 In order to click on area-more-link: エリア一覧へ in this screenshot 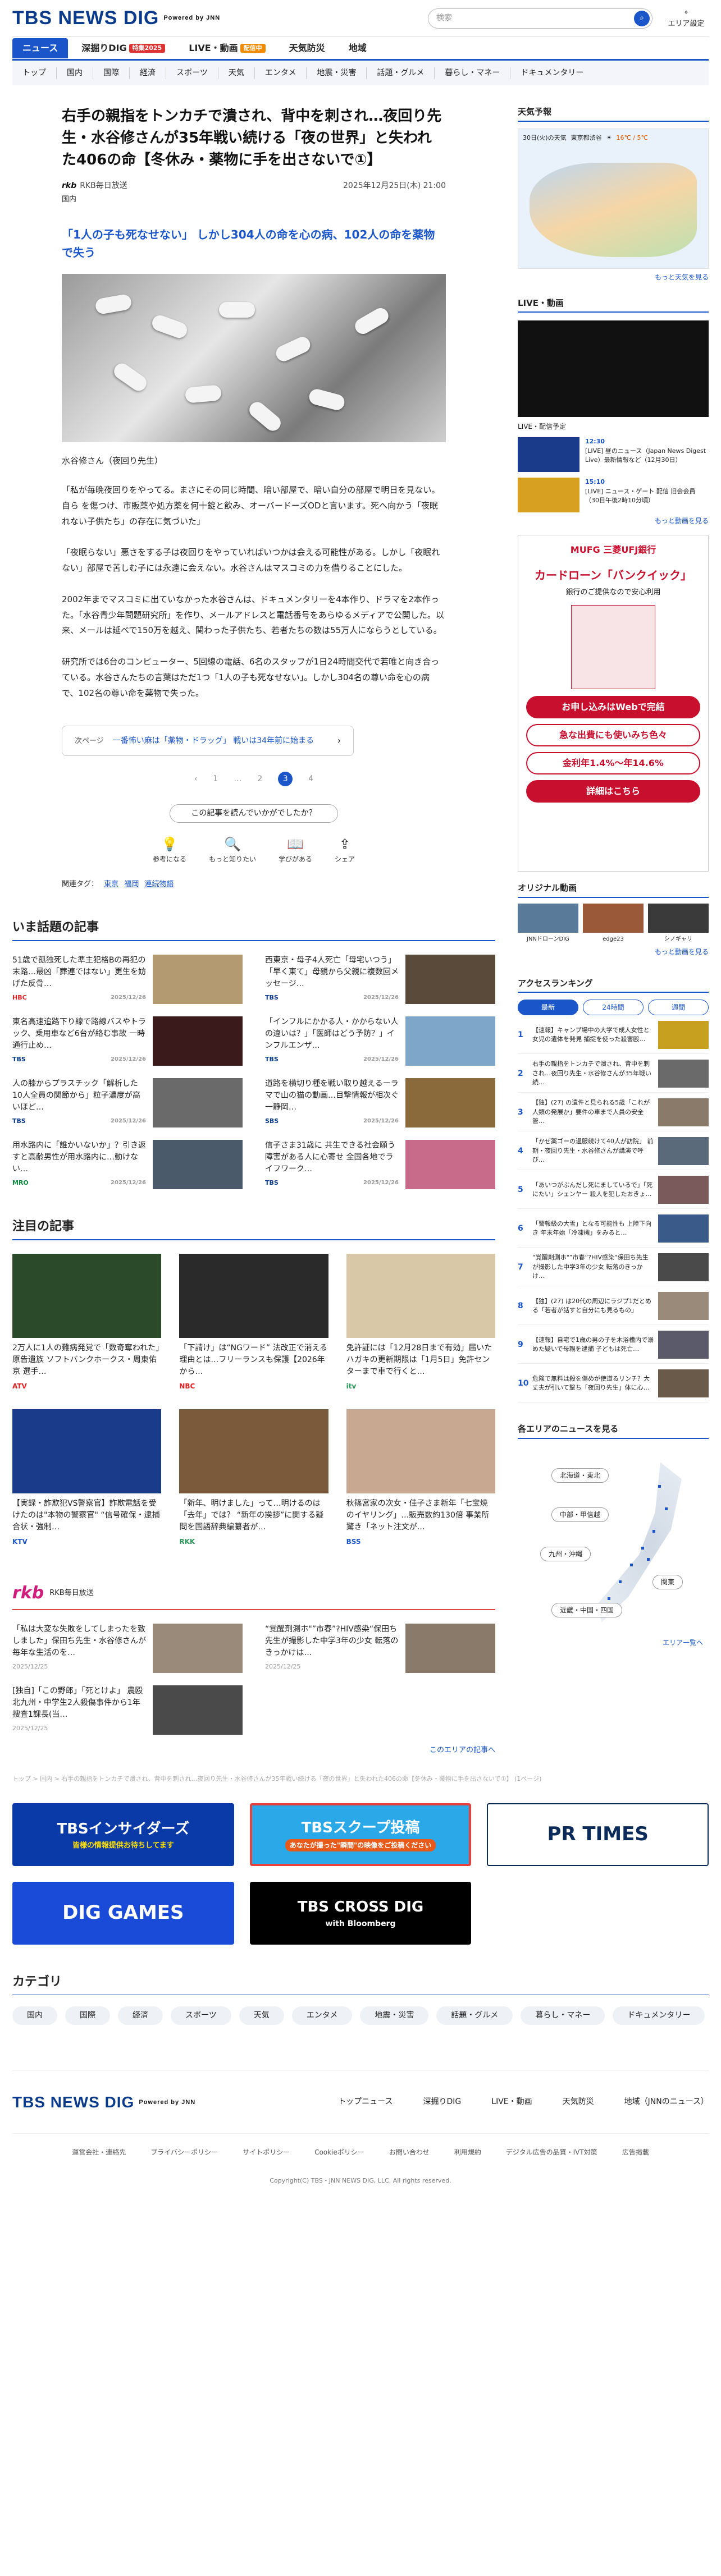, I will do `click(683, 1643)`.